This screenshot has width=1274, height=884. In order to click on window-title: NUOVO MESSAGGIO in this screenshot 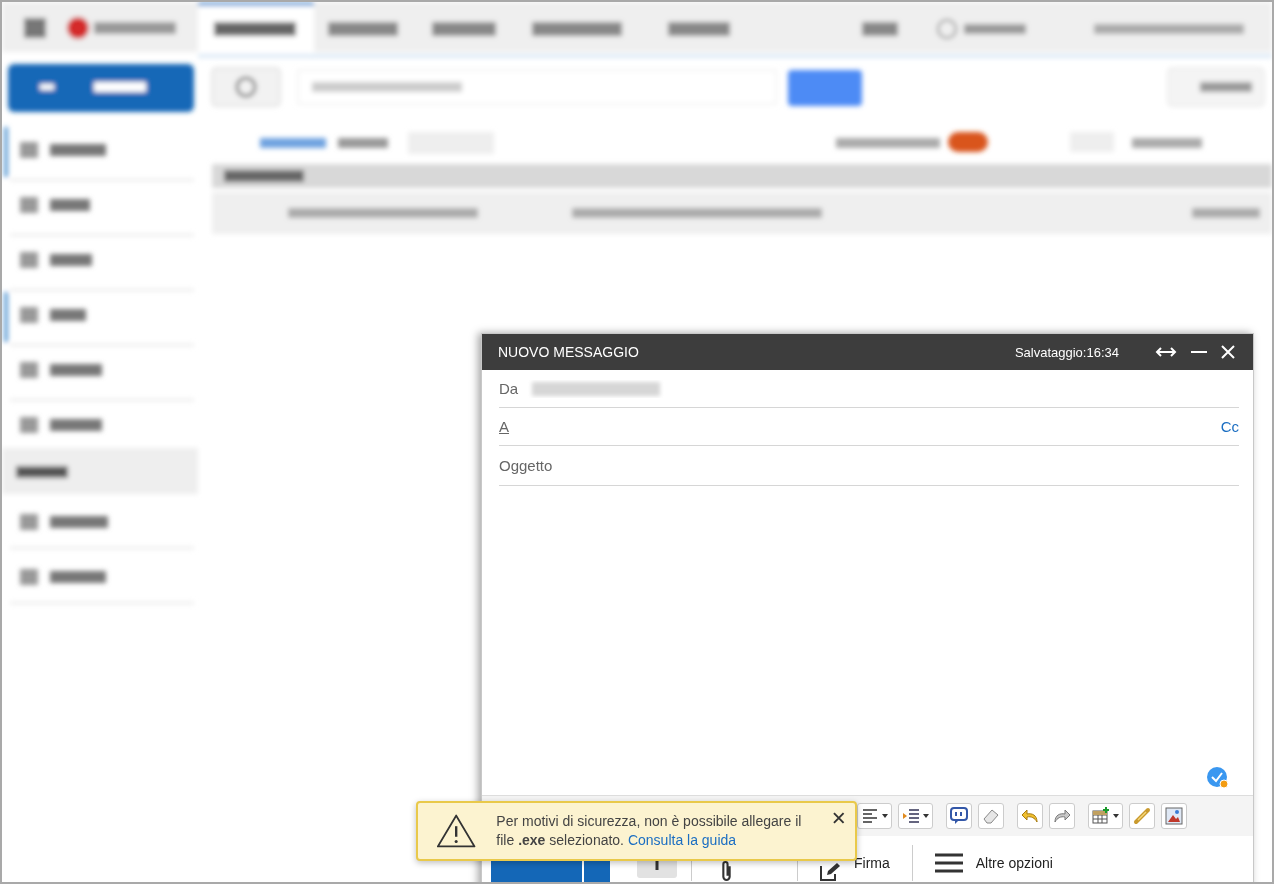, I will do `click(569, 352)`.